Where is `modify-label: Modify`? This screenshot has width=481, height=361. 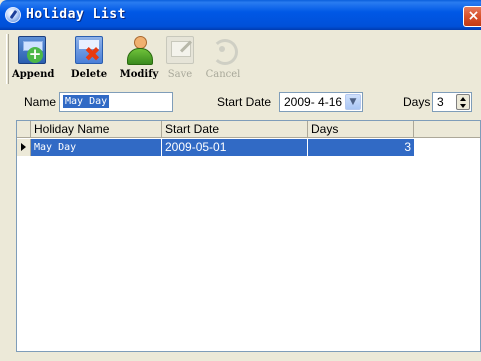
modify-label: Modify is located at coordinates (139, 74).